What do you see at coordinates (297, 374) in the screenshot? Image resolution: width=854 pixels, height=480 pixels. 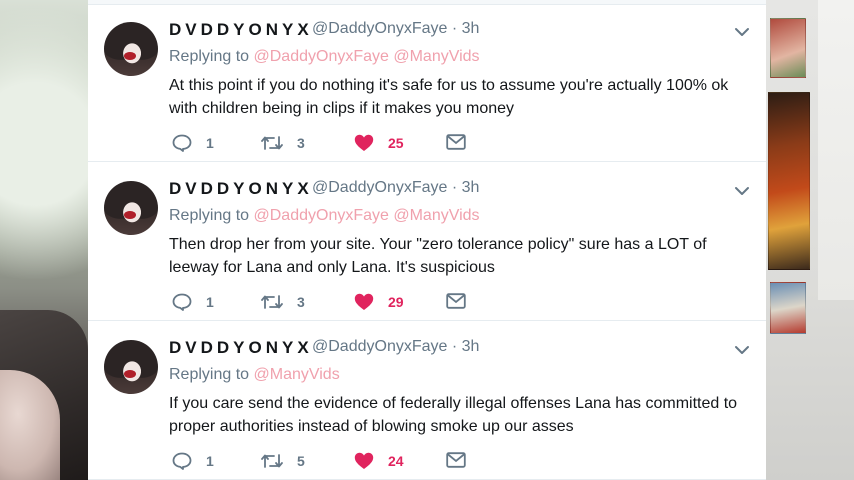 I see `mention-links: @ManyVids` at bounding box center [297, 374].